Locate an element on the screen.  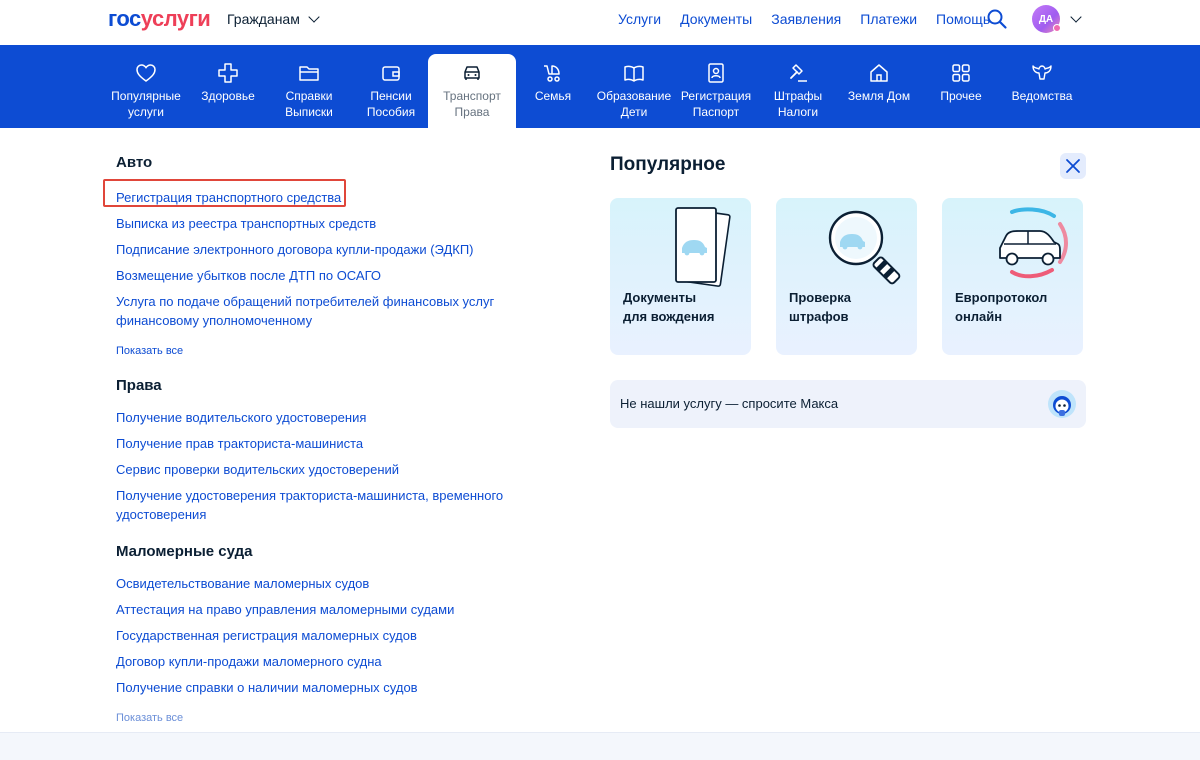
health-cross-icon is located at coordinates (228, 73).